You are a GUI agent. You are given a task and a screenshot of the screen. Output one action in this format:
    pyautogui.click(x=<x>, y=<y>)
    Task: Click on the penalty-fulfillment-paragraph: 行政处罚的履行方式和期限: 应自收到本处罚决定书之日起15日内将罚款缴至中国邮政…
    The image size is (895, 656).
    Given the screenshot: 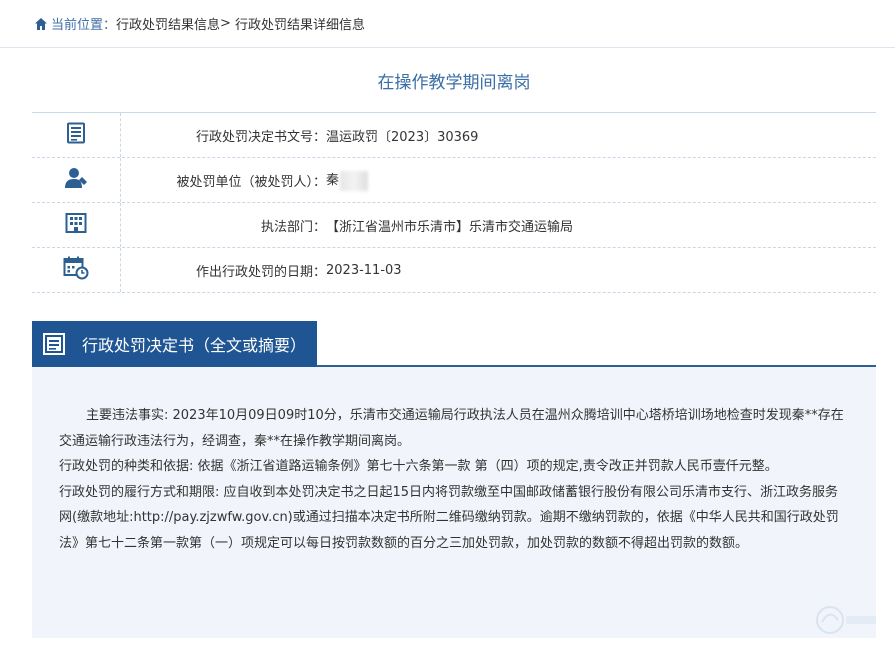 What is the action you would take?
    pyautogui.click(x=449, y=517)
    